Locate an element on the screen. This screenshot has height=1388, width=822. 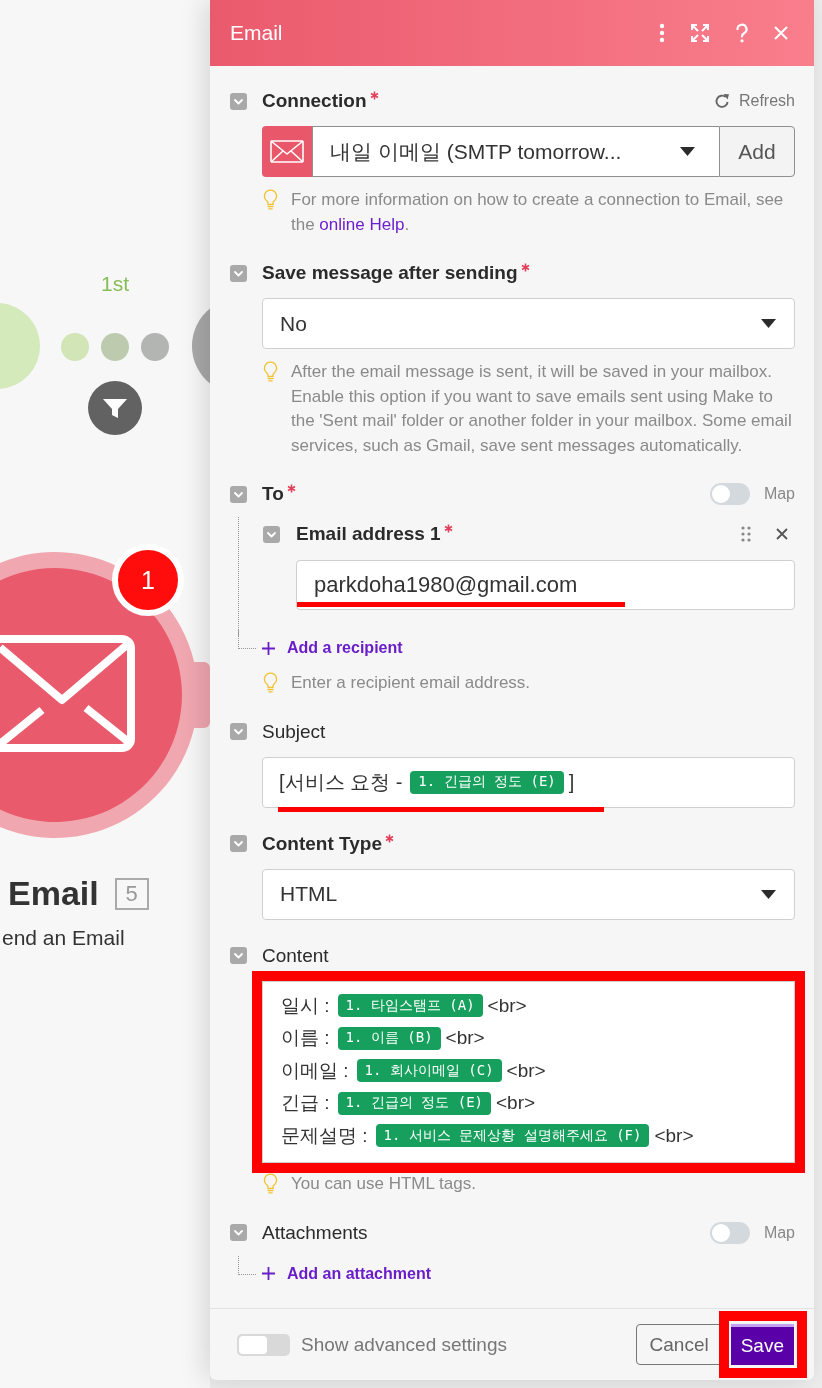
hint-text: You can use HTML tags. is located at coordinates (383, 1184).